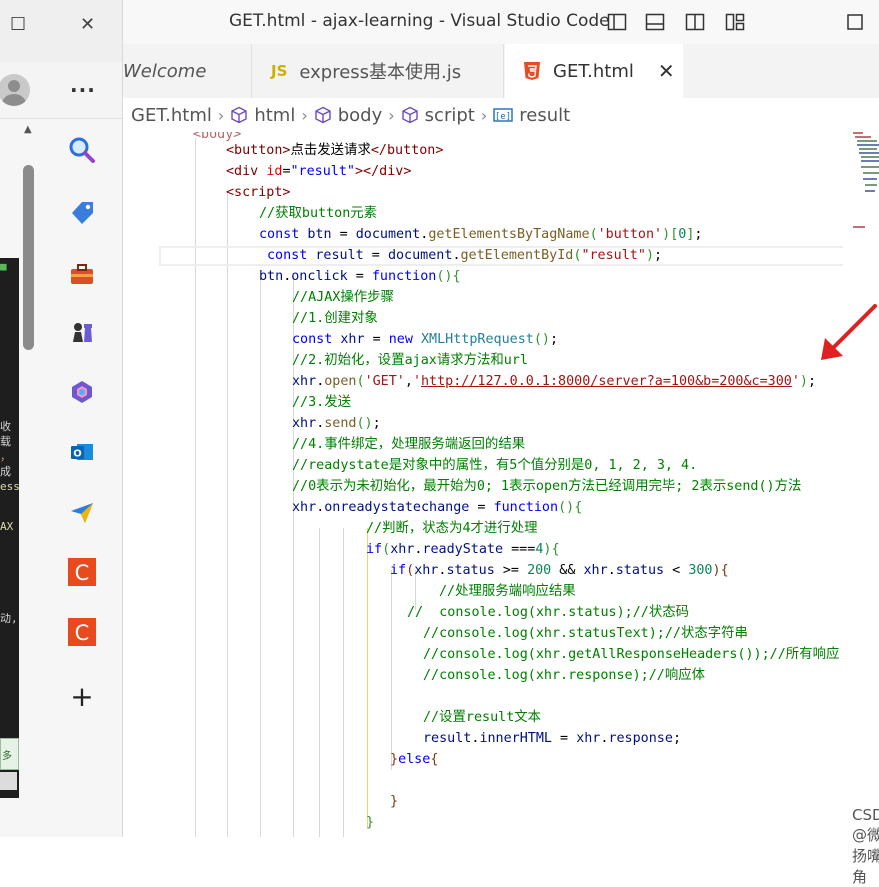 This screenshot has width=879, height=887. Describe the element at coordinates (9, 486) in the screenshot. I see `fragment-text: ess` at that location.